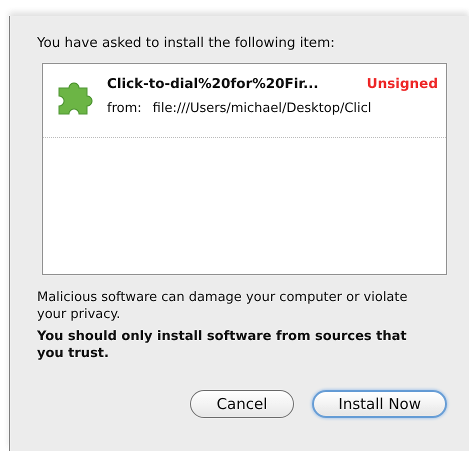 The height and width of the screenshot is (451, 469). I want to click on install-button: Install Now, so click(379, 404).